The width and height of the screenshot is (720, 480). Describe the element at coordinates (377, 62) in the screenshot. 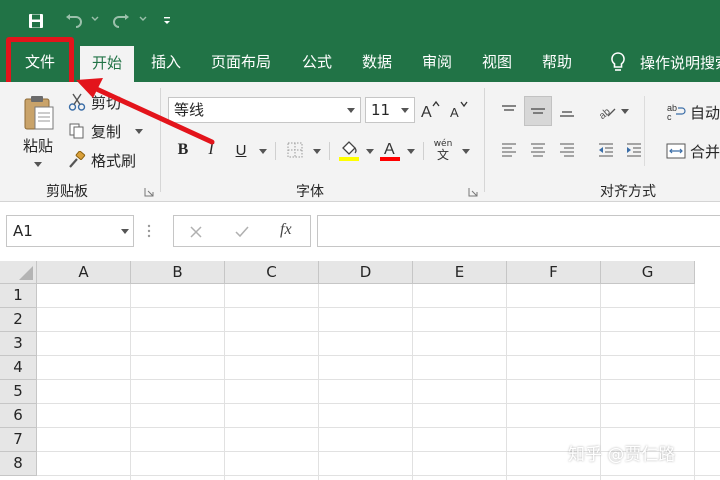

I see `tab-data: 数据` at that location.